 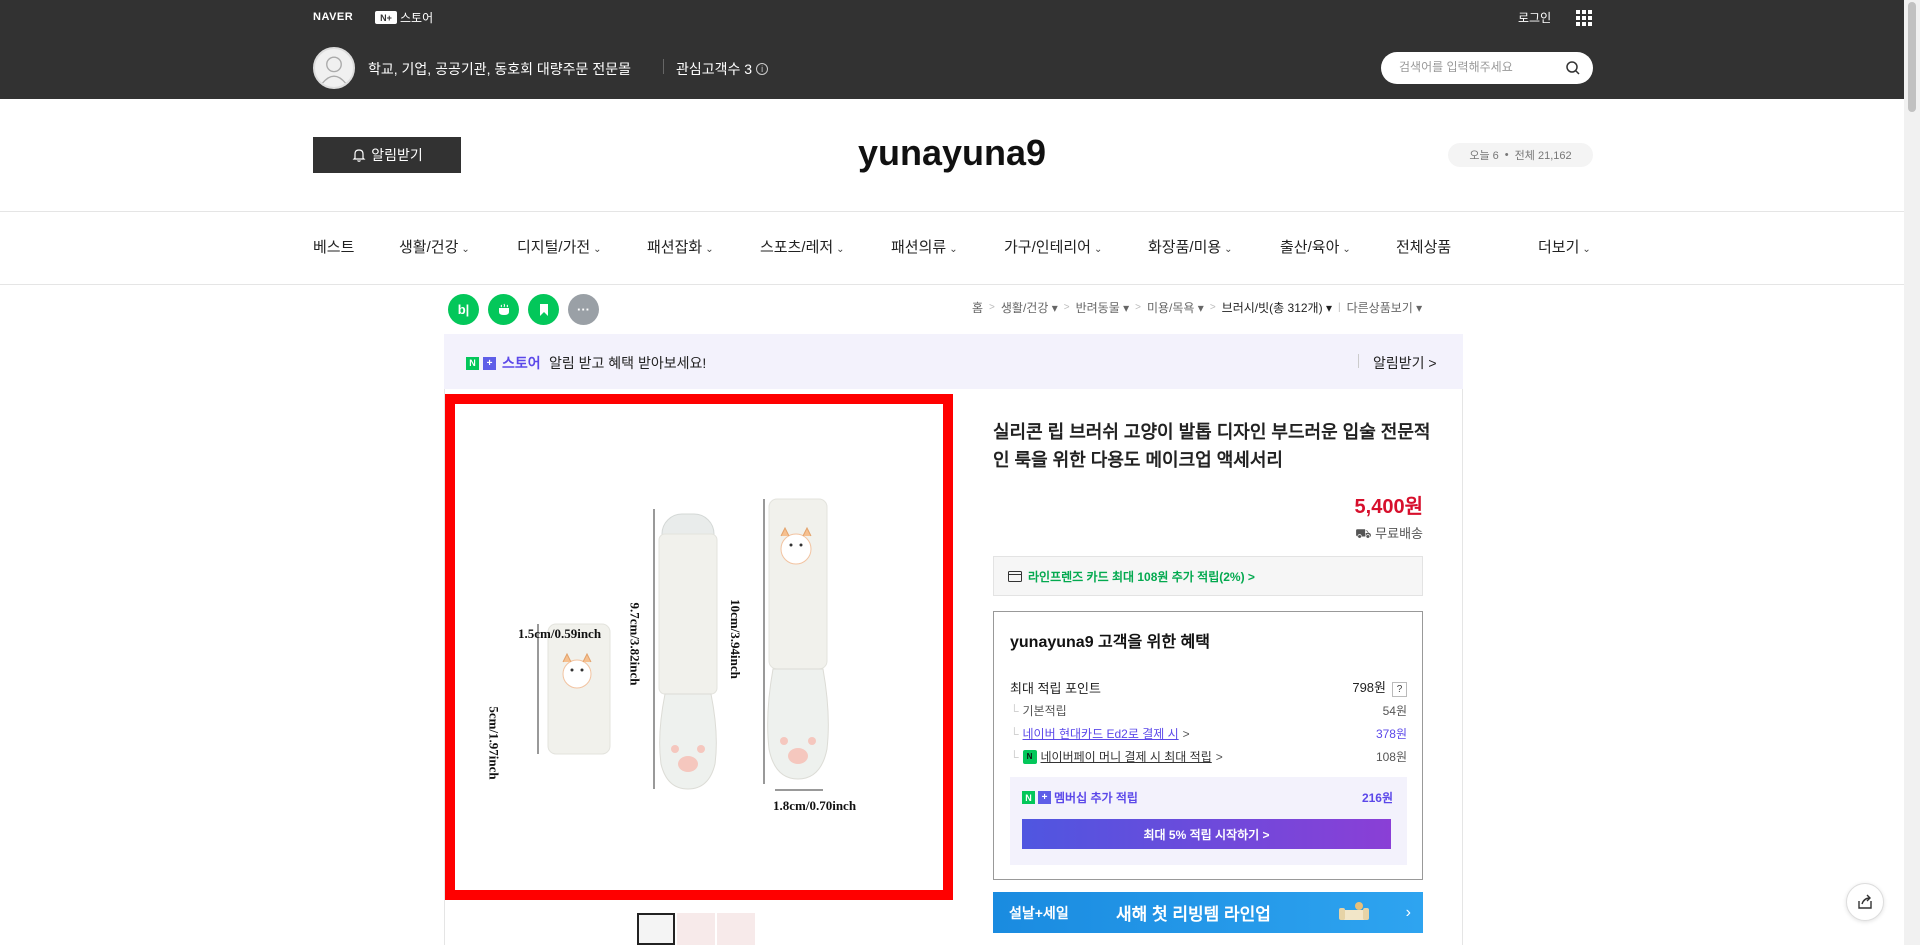 I want to click on naver-plus-store-logo: N + 스토어, so click(x=503, y=363).